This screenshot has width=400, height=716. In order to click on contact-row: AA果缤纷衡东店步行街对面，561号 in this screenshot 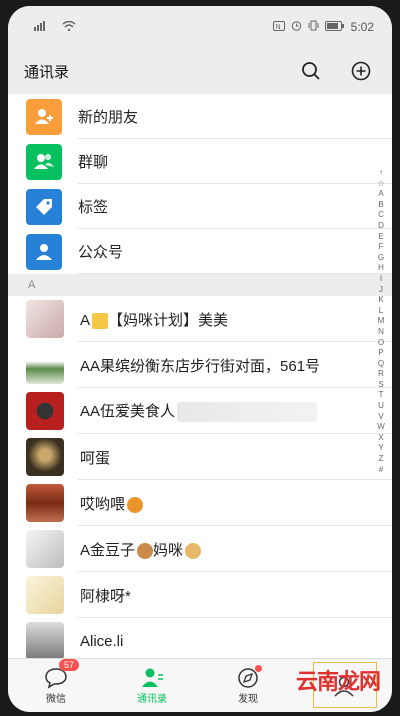, I will do `click(200, 365)`.